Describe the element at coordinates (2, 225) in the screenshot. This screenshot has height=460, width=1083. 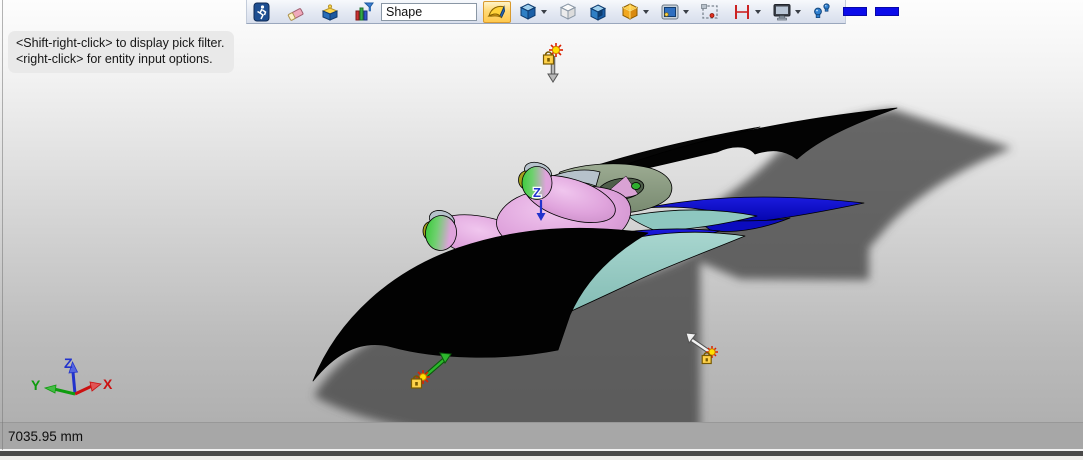
I see `window-left-edge` at that location.